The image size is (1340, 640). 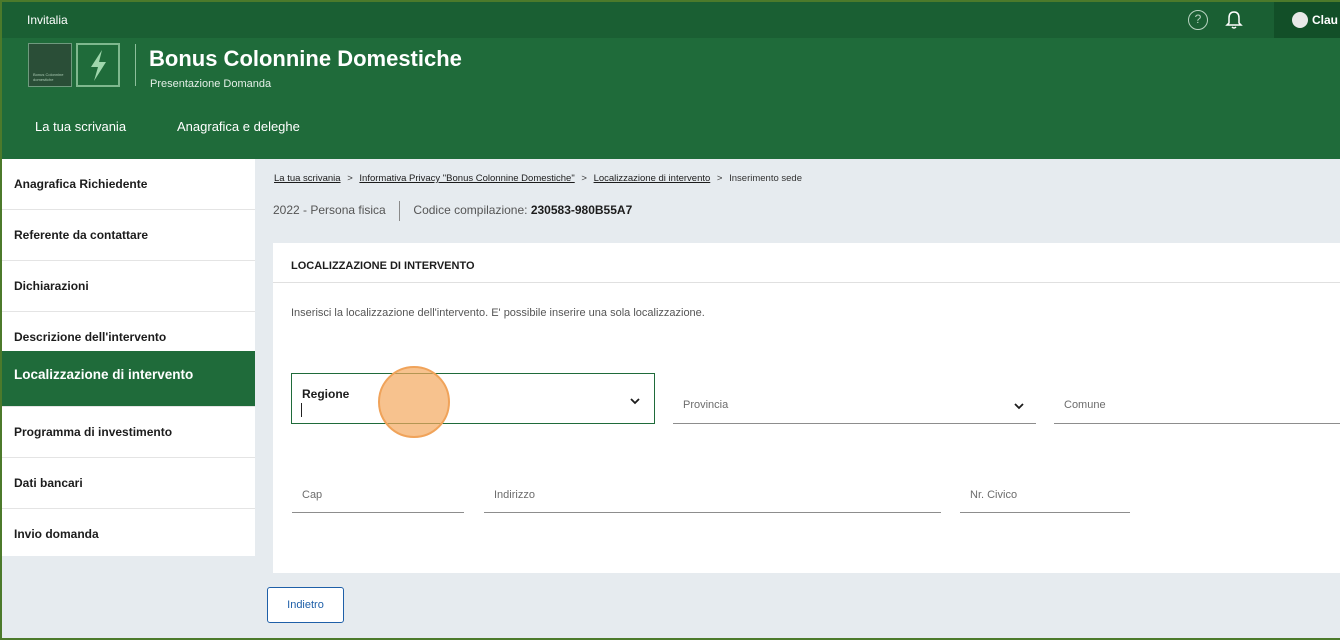 What do you see at coordinates (312, 495) in the screenshot?
I see `cap-label: Cap` at bounding box center [312, 495].